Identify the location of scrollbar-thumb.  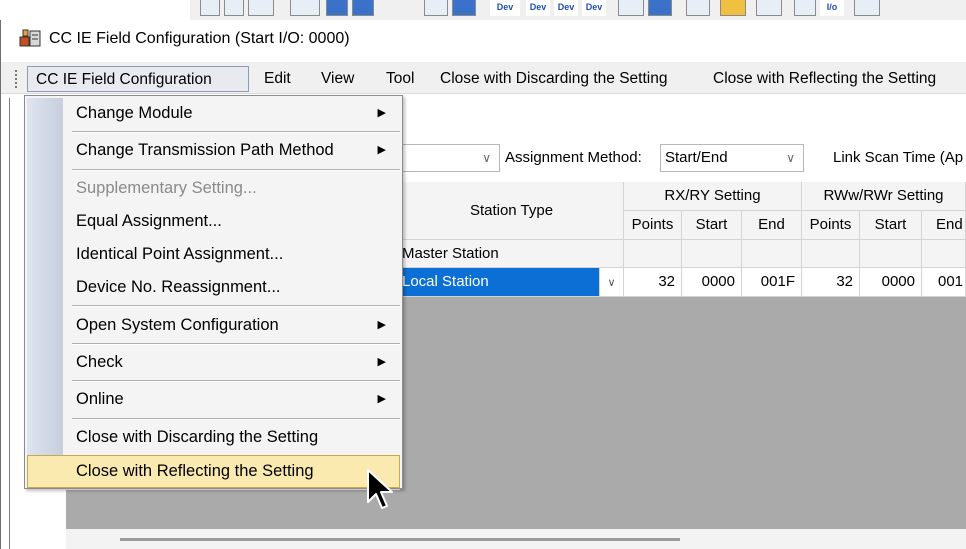
(400, 539).